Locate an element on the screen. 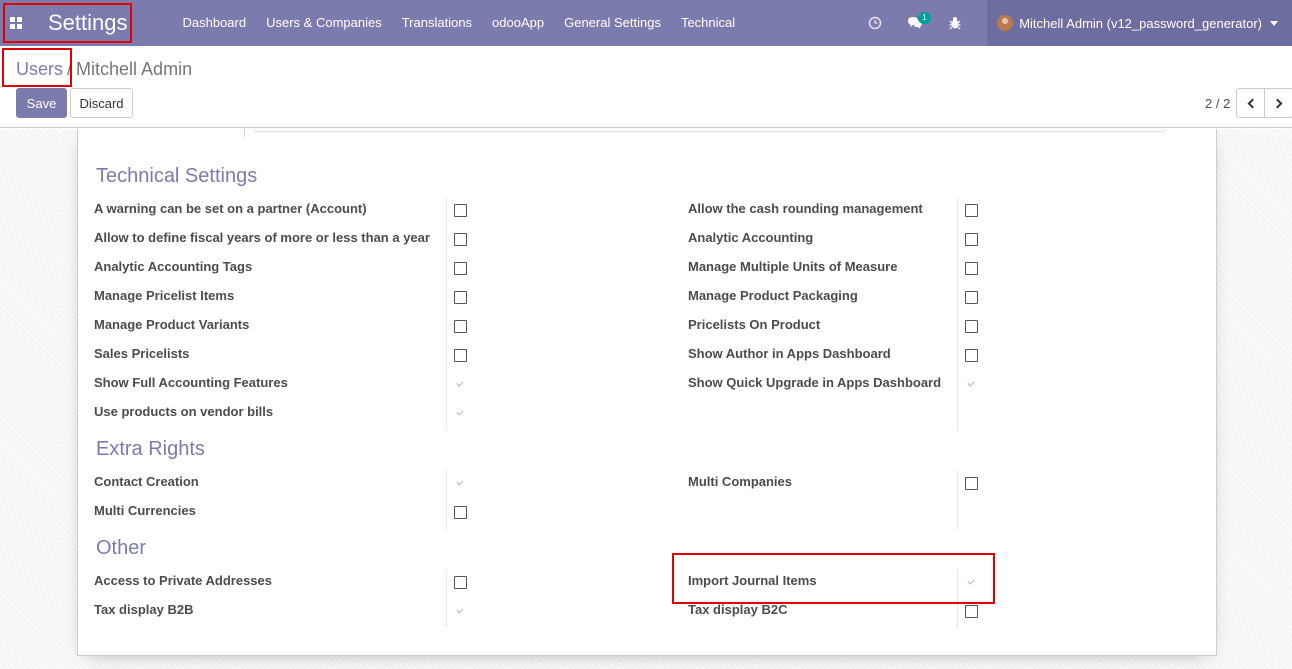  checkbox-manage-pricelist-items is located at coordinates (460, 297).